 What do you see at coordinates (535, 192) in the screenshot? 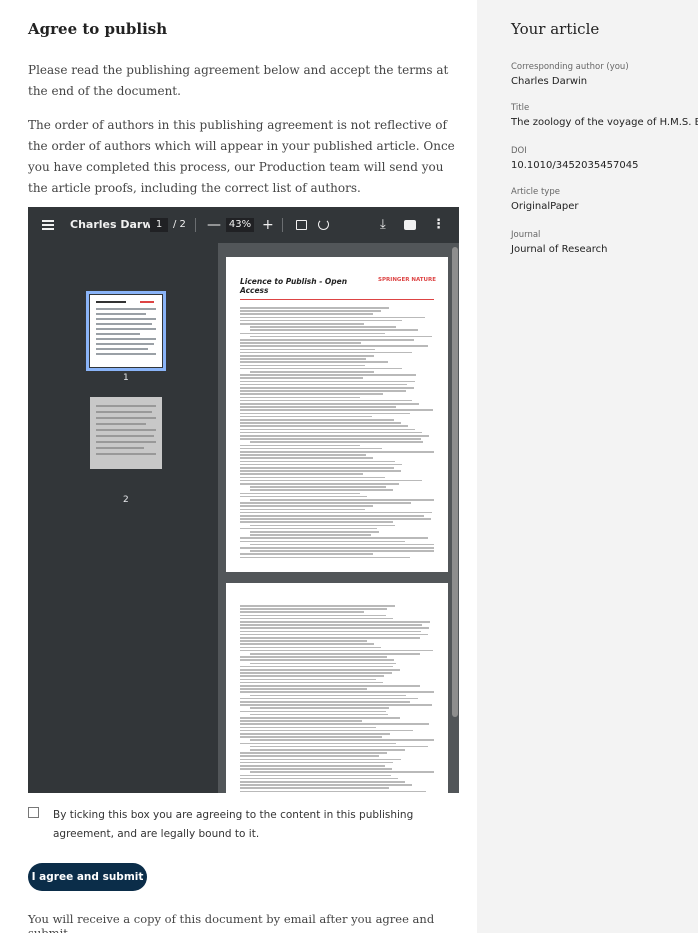
I see `field-label: Article type` at bounding box center [535, 192].